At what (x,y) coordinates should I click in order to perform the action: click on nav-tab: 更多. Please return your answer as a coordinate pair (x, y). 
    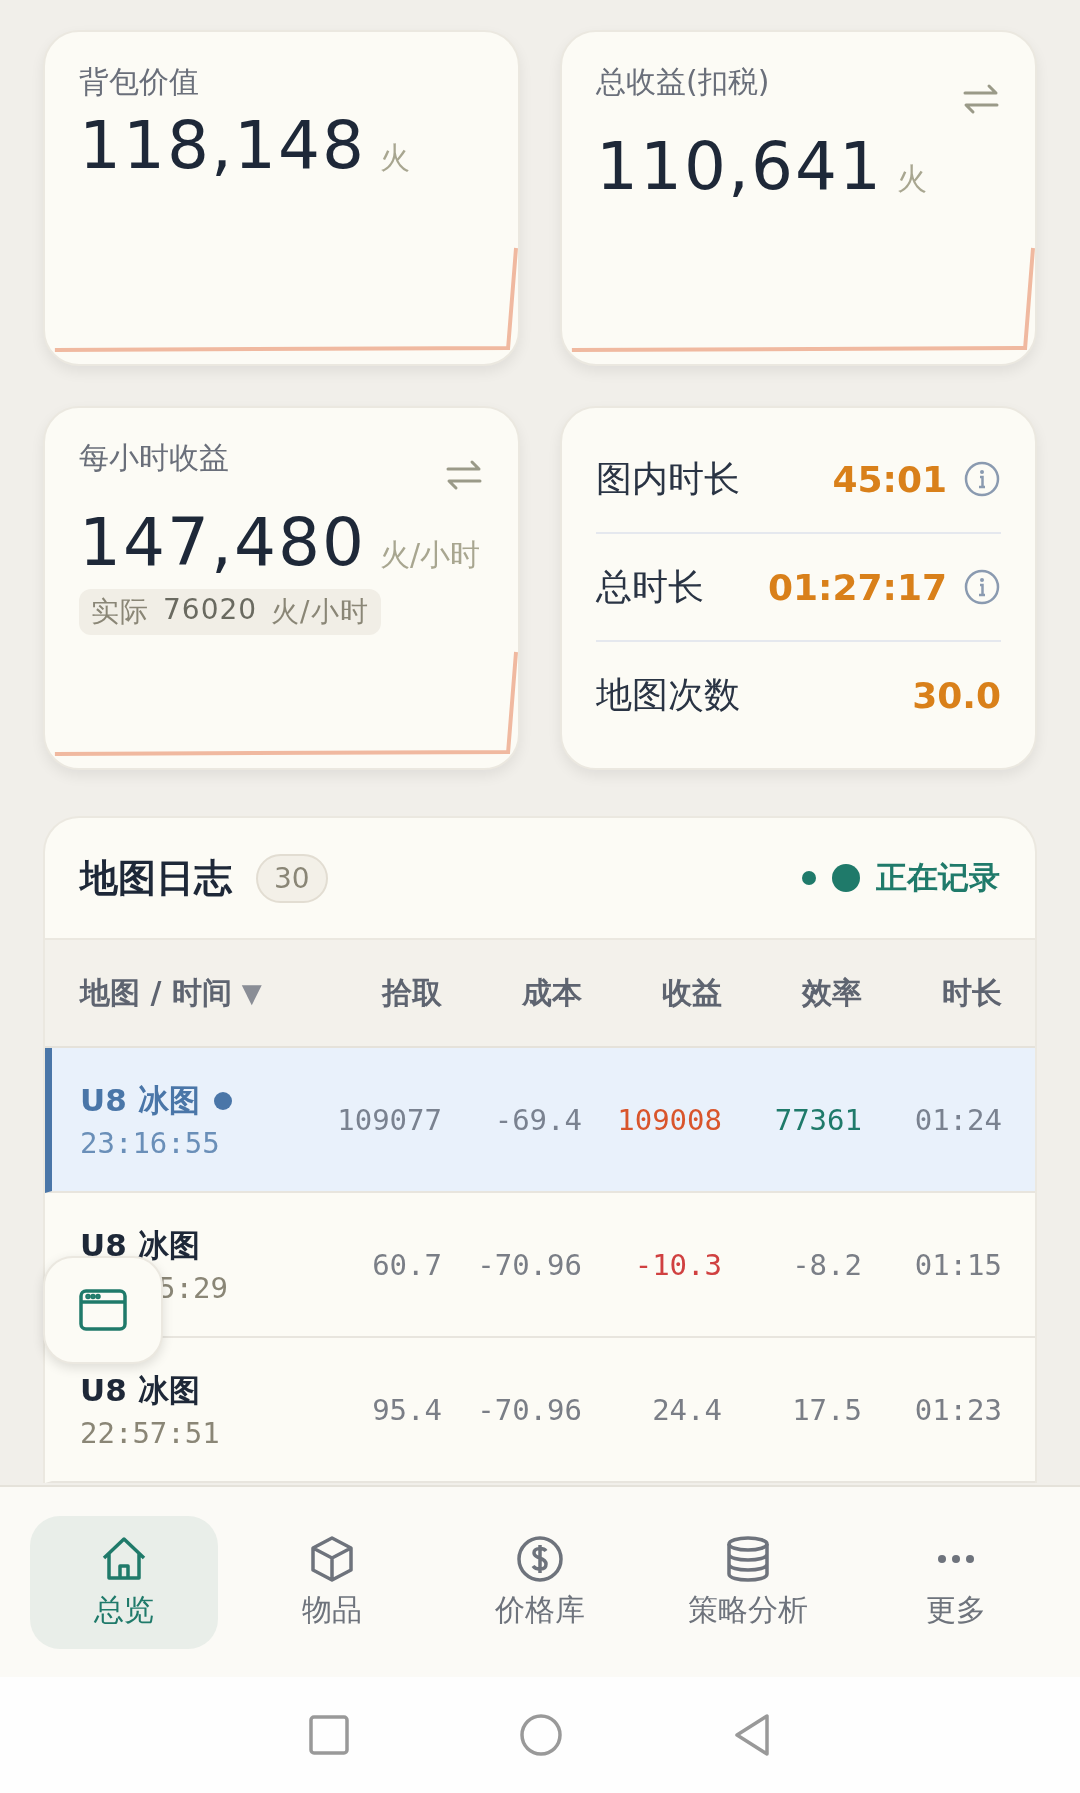
    Looking at the image, I should click on (956, 1582).